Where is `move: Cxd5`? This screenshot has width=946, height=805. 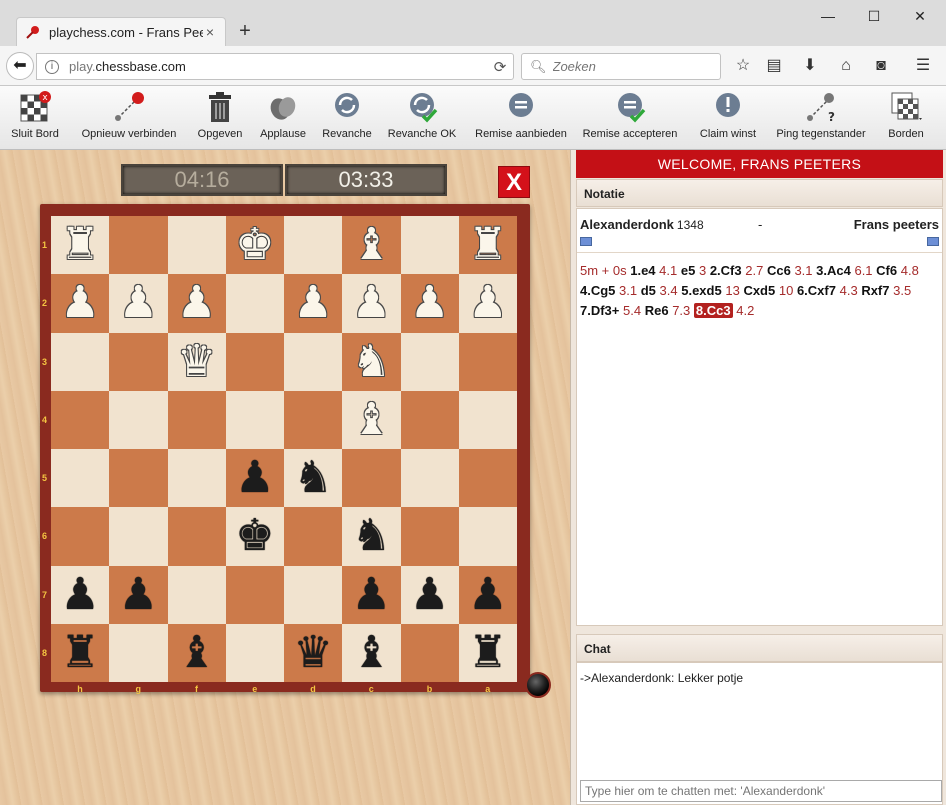
move: Cxd5 is located at coordinates (759, 290).